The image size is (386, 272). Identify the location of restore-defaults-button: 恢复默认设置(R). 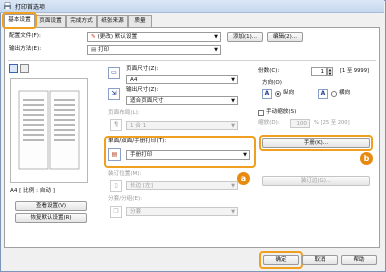
(51, 218).